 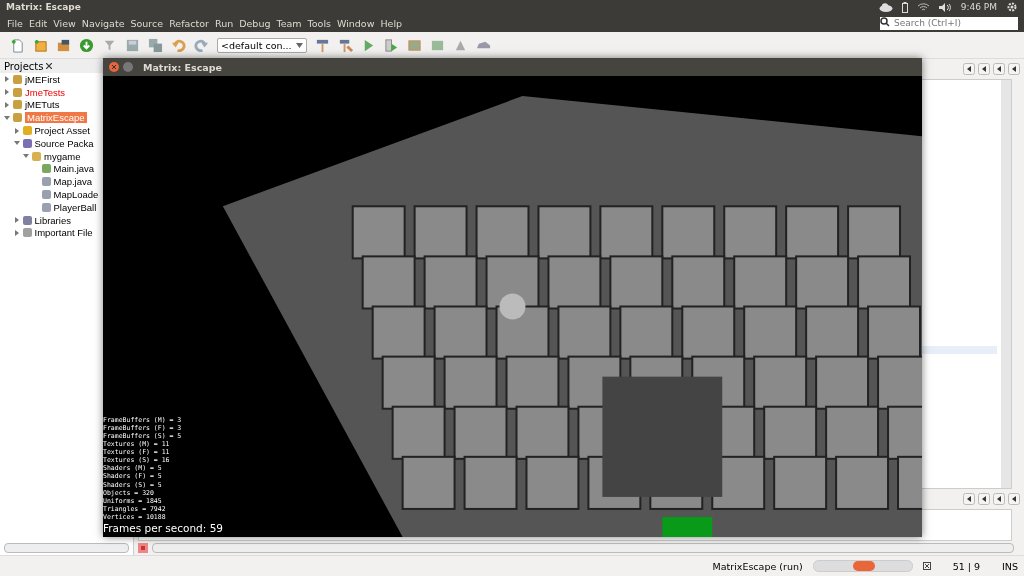 What do you see at coordinates (128, 67) in the screenshot?
I see `minimize-icon` at bounding box center [128, 67].